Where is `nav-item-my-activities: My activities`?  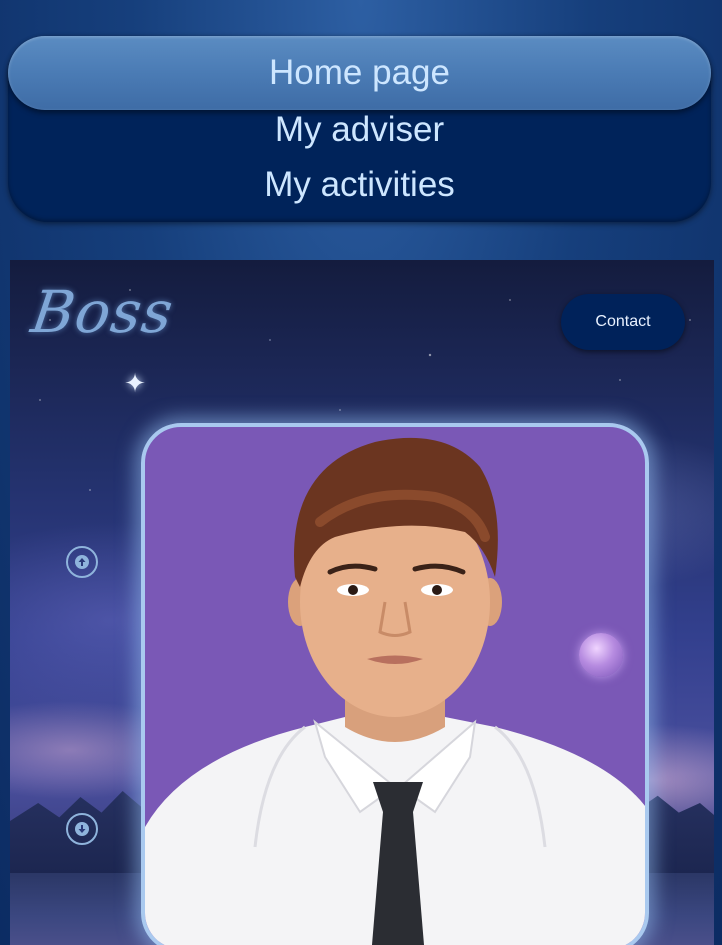 nav-item-my-activities: My activities is located at coordinates (359, 184).